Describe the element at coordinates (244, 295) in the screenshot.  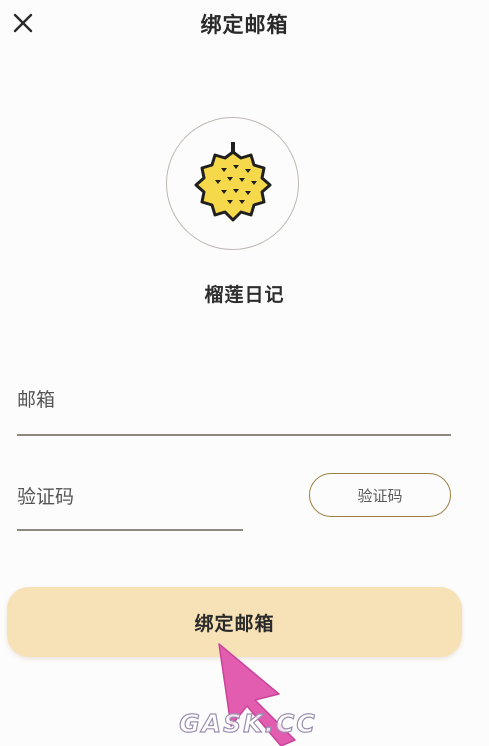
I see `app-name: 榴莲日记` at that location.